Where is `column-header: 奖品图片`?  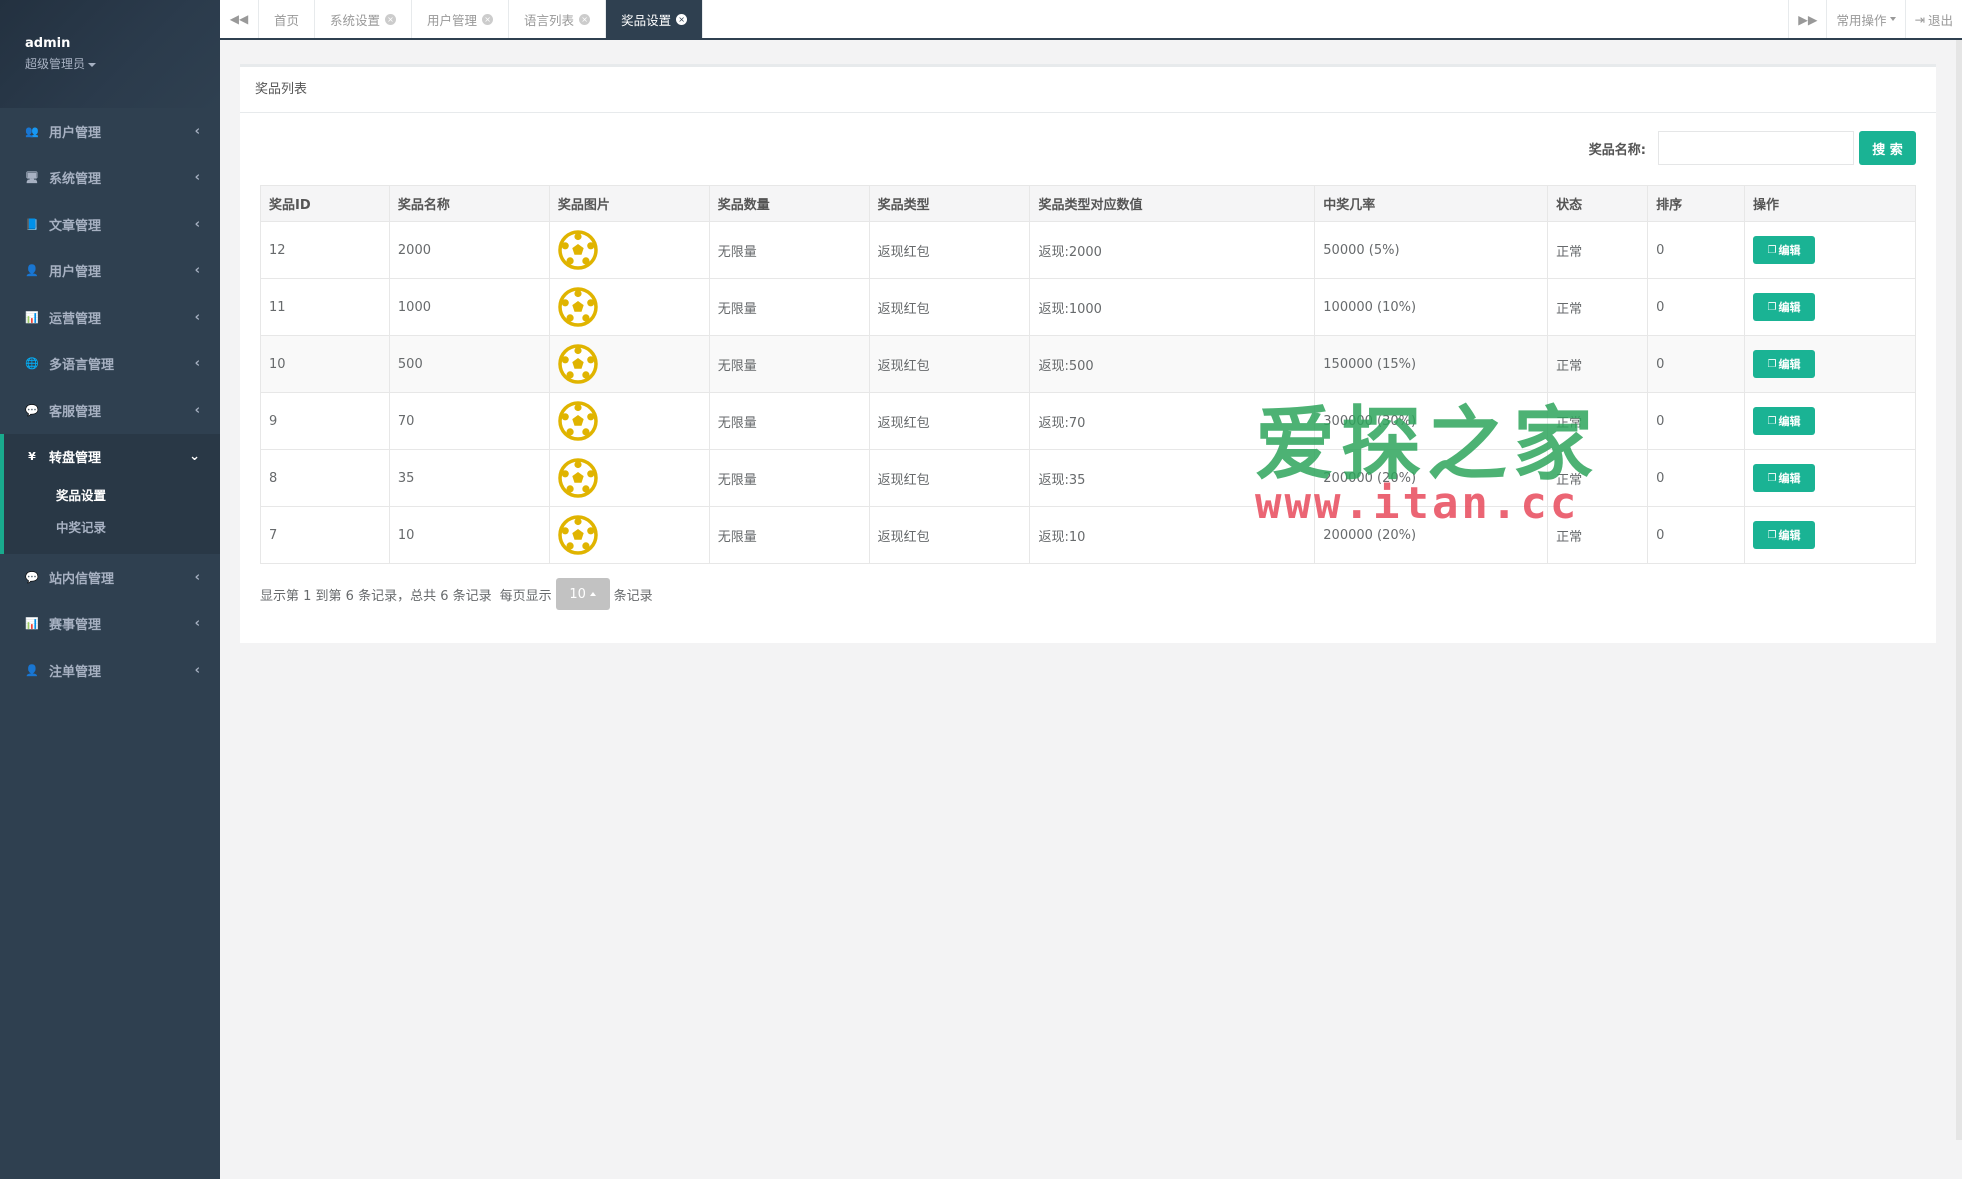 column-header: 奖品图片 is located at coordinates (629, 203).